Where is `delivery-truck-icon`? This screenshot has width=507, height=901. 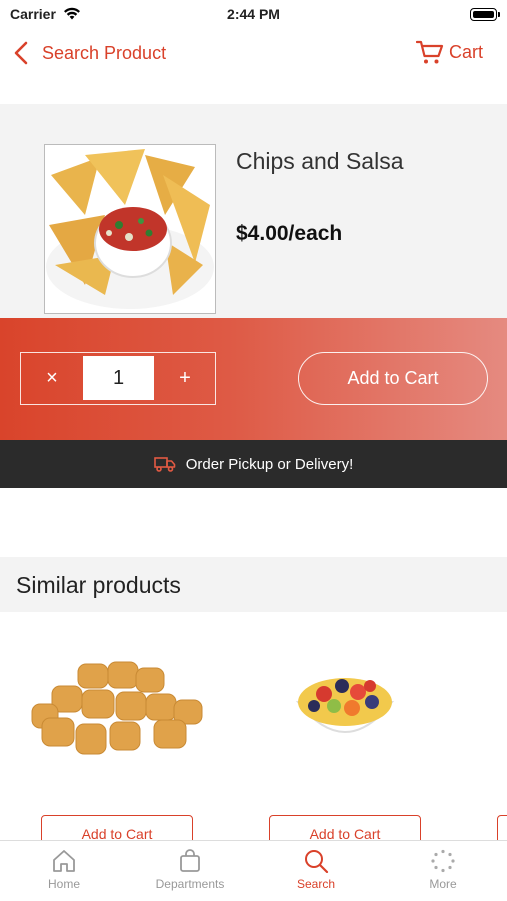
delivery-truck-icon is located at coordinates (164, 464).